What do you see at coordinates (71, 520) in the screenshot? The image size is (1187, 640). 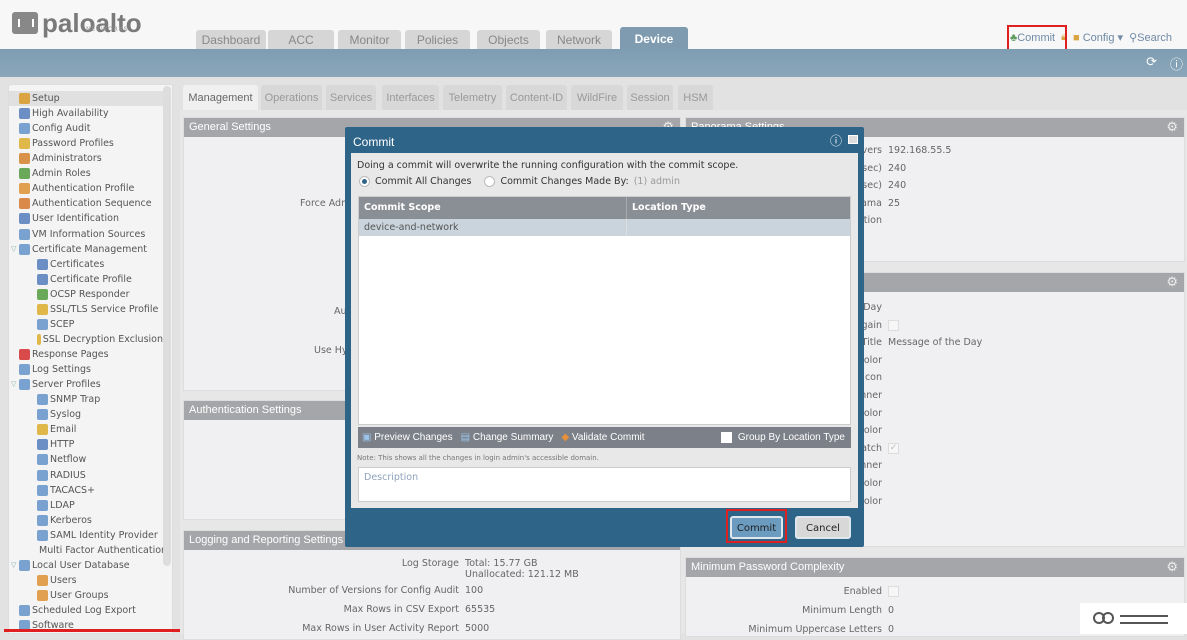 I see `sidebar-item-label: Kerberos` at bounding box center [71, 520].